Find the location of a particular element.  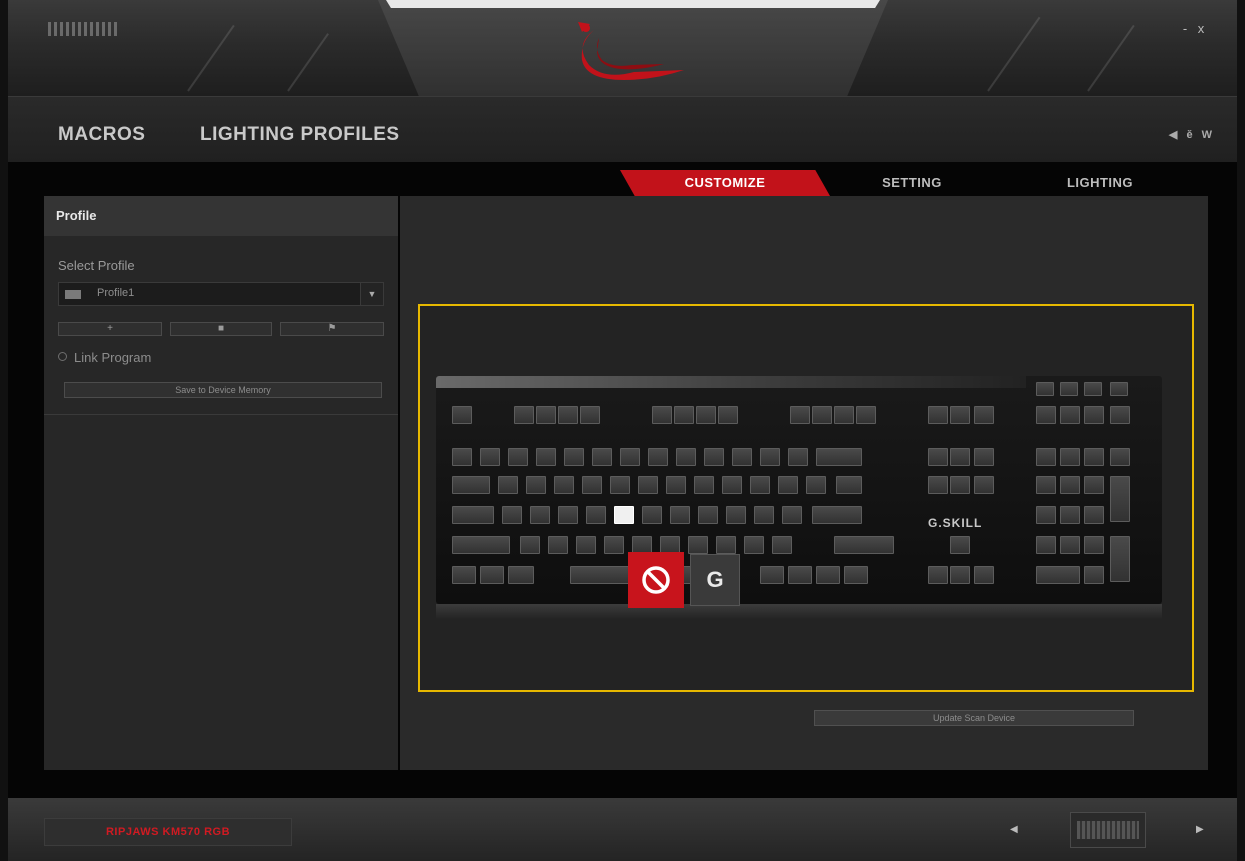

link-program-checkbox is located at coordinates (62, 356).